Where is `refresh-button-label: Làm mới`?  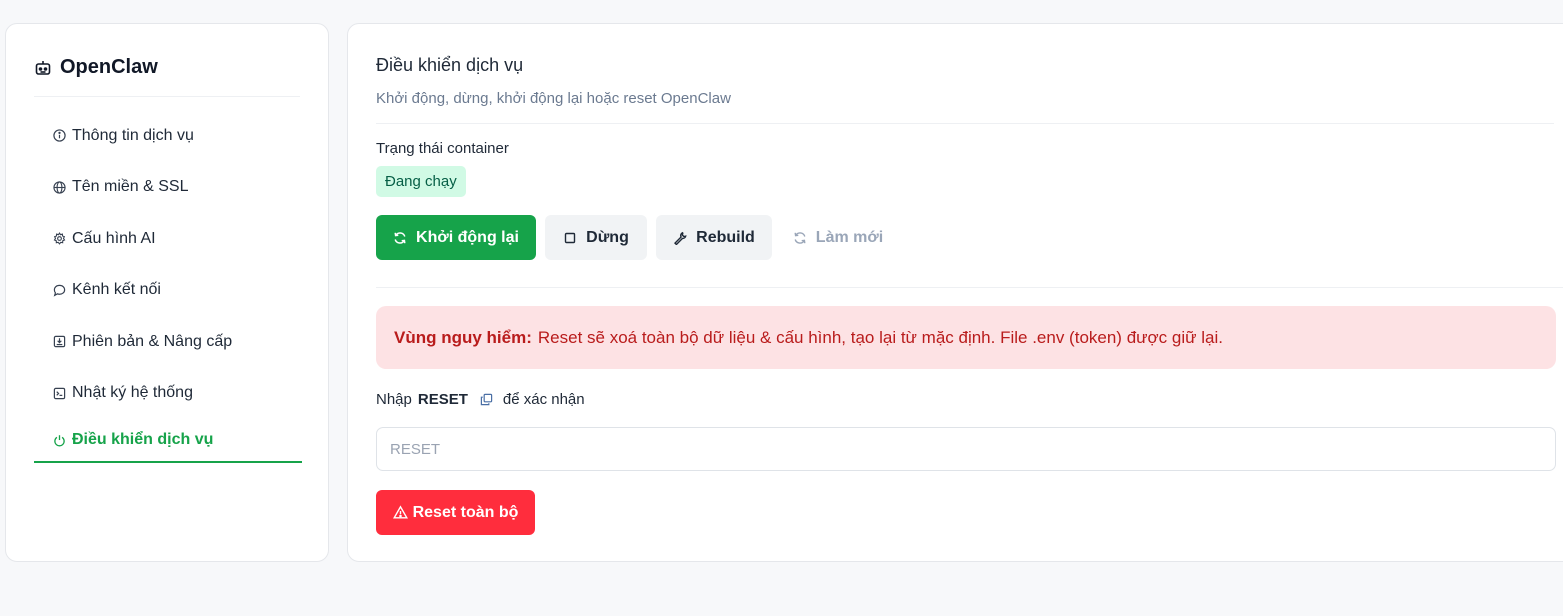 refresh-button-label: Làm mới is located at coordinates (849, 237).